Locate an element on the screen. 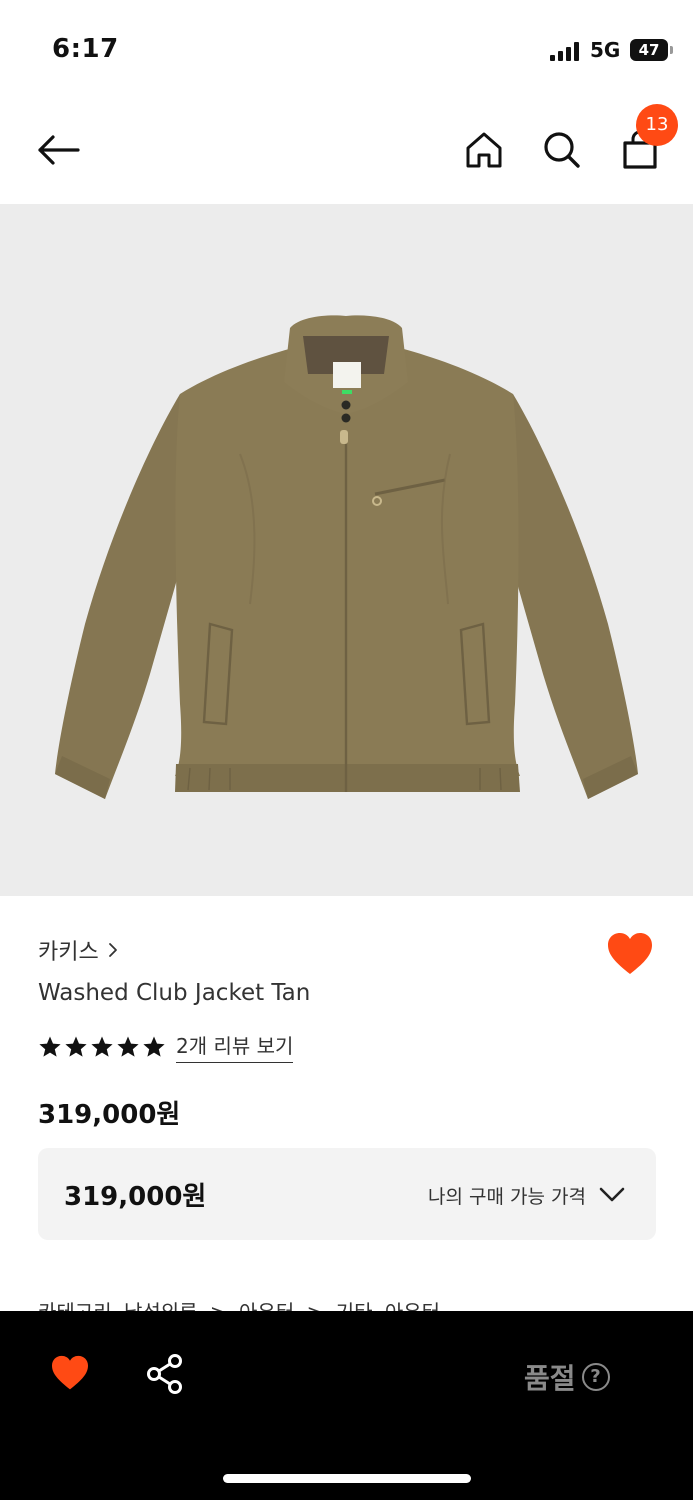 The height and width of the screenshot is (1500, 693). my-price-label: 나의 구매 가능 가격 is located at coordinates (507, 1197).